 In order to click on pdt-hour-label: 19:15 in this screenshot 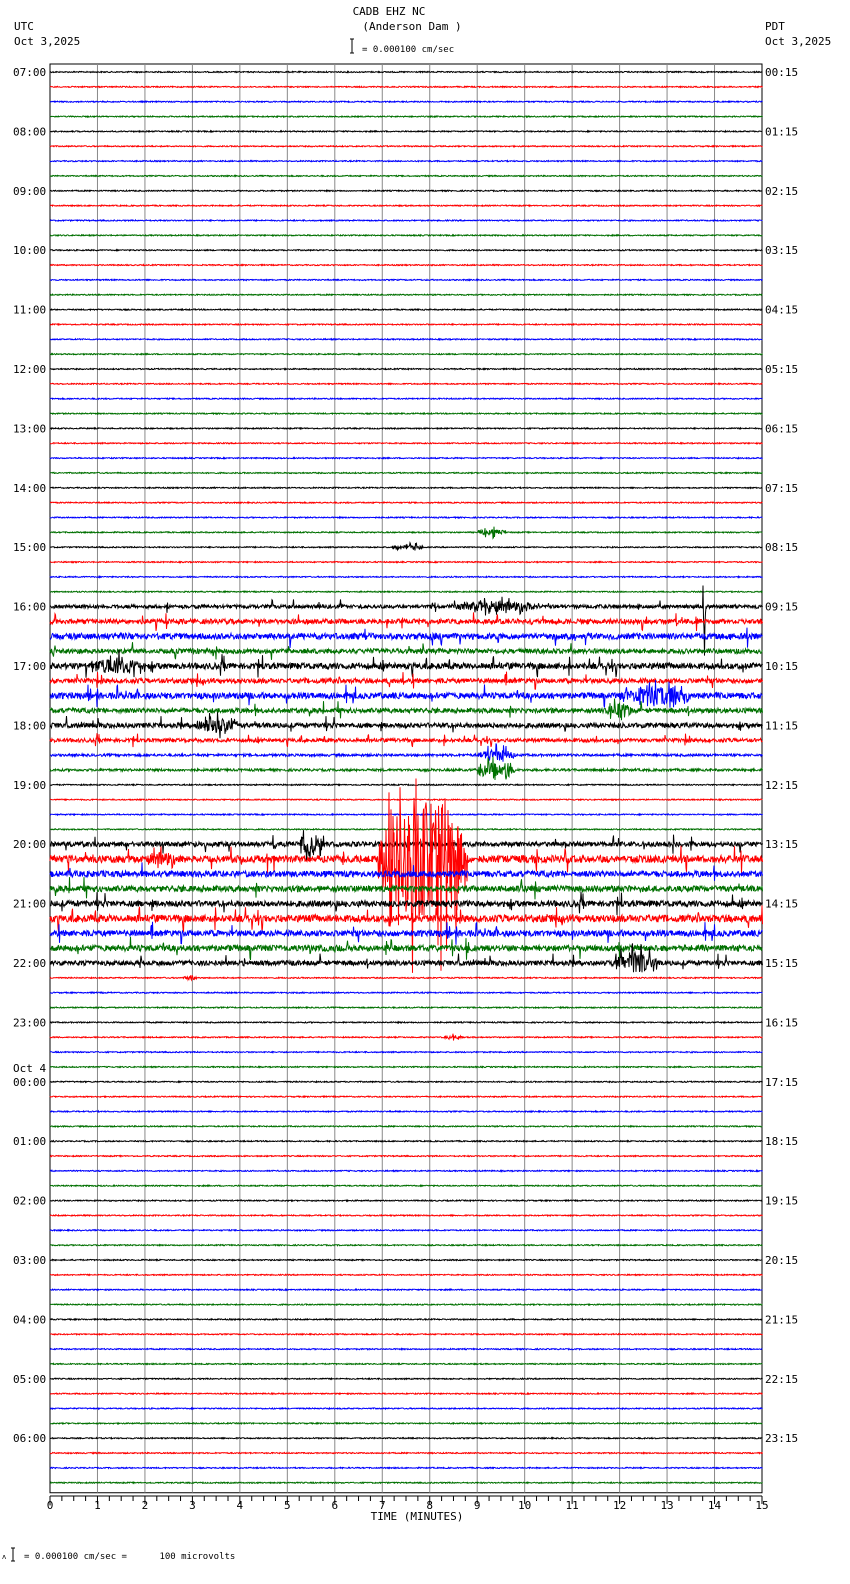, I will do `click(781, 1201)`.